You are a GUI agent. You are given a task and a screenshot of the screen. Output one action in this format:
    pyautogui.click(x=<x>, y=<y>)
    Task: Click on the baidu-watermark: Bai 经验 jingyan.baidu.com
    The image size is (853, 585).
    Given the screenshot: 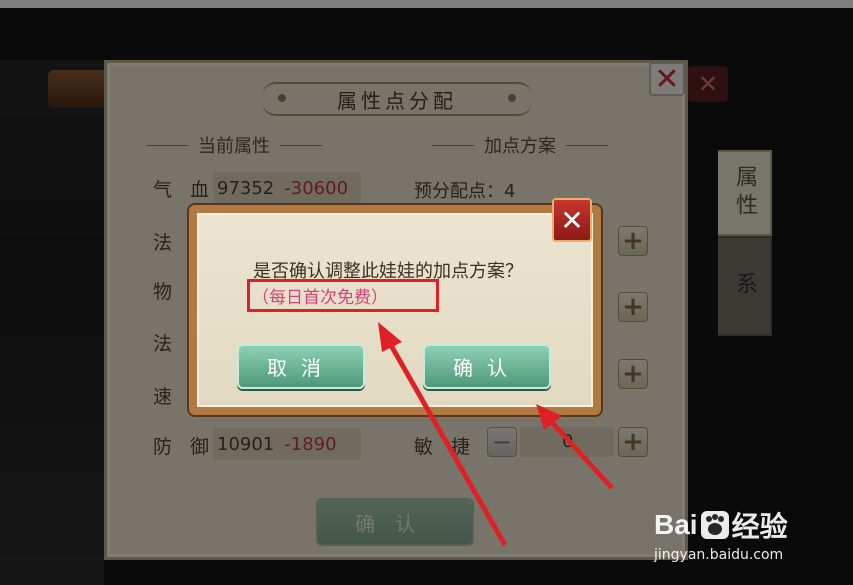 What is the action you would take?
    pyautogui.click(x=721, y=534)
    